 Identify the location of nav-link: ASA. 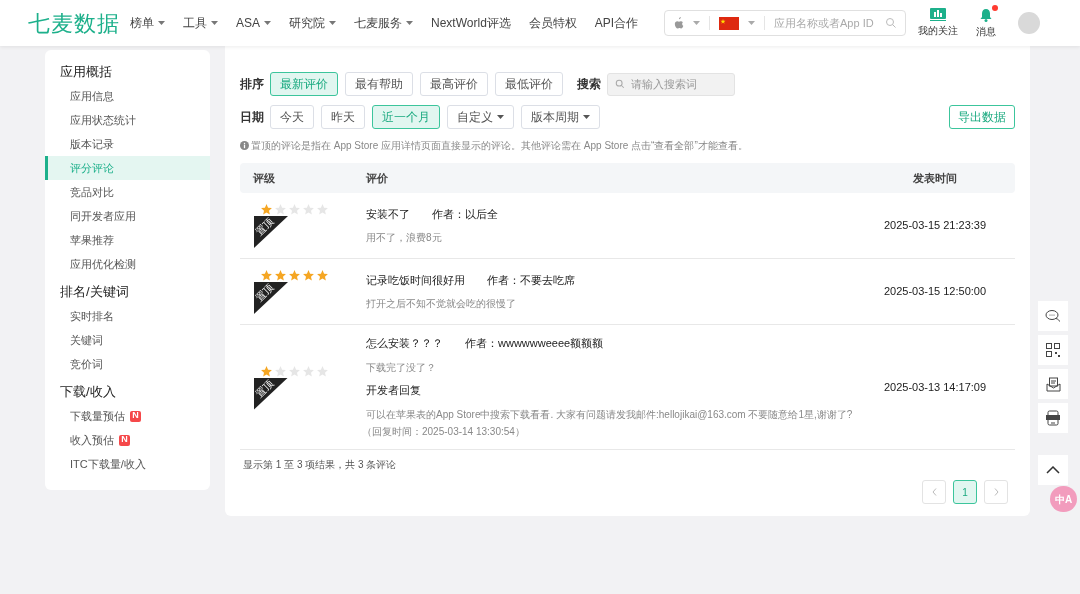
(253, 23).